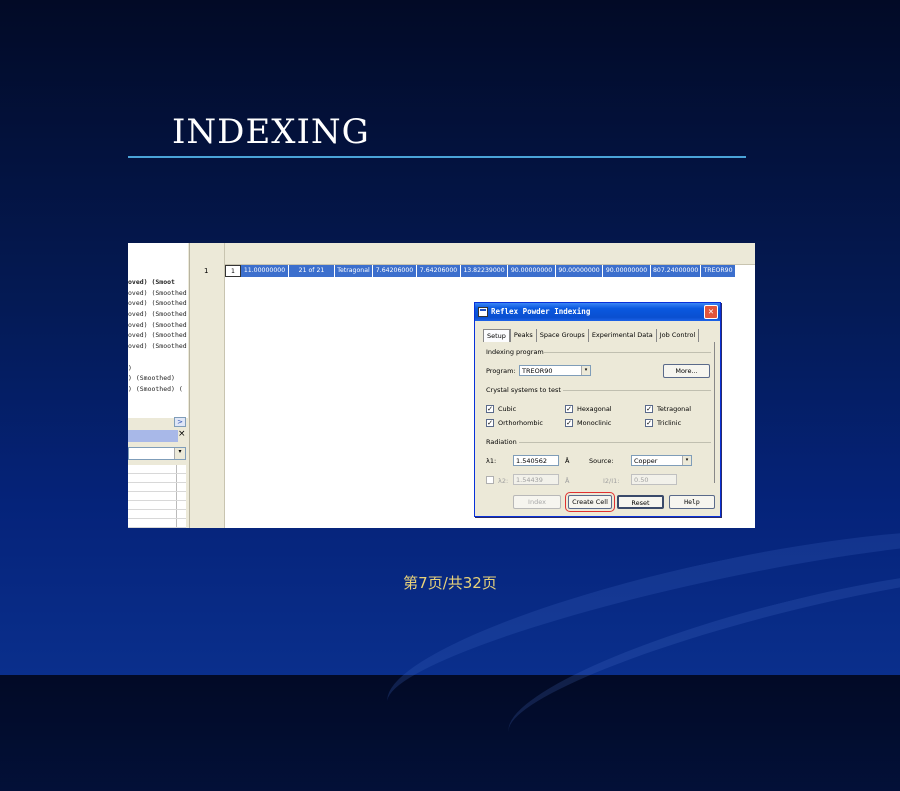 Image resolution: width=900 pixels, height=791 pixels. What do you see at coordinates (567, 461) in the screenshot?
I see `lambda1-unit: Å` at bounding box center [567, 461].